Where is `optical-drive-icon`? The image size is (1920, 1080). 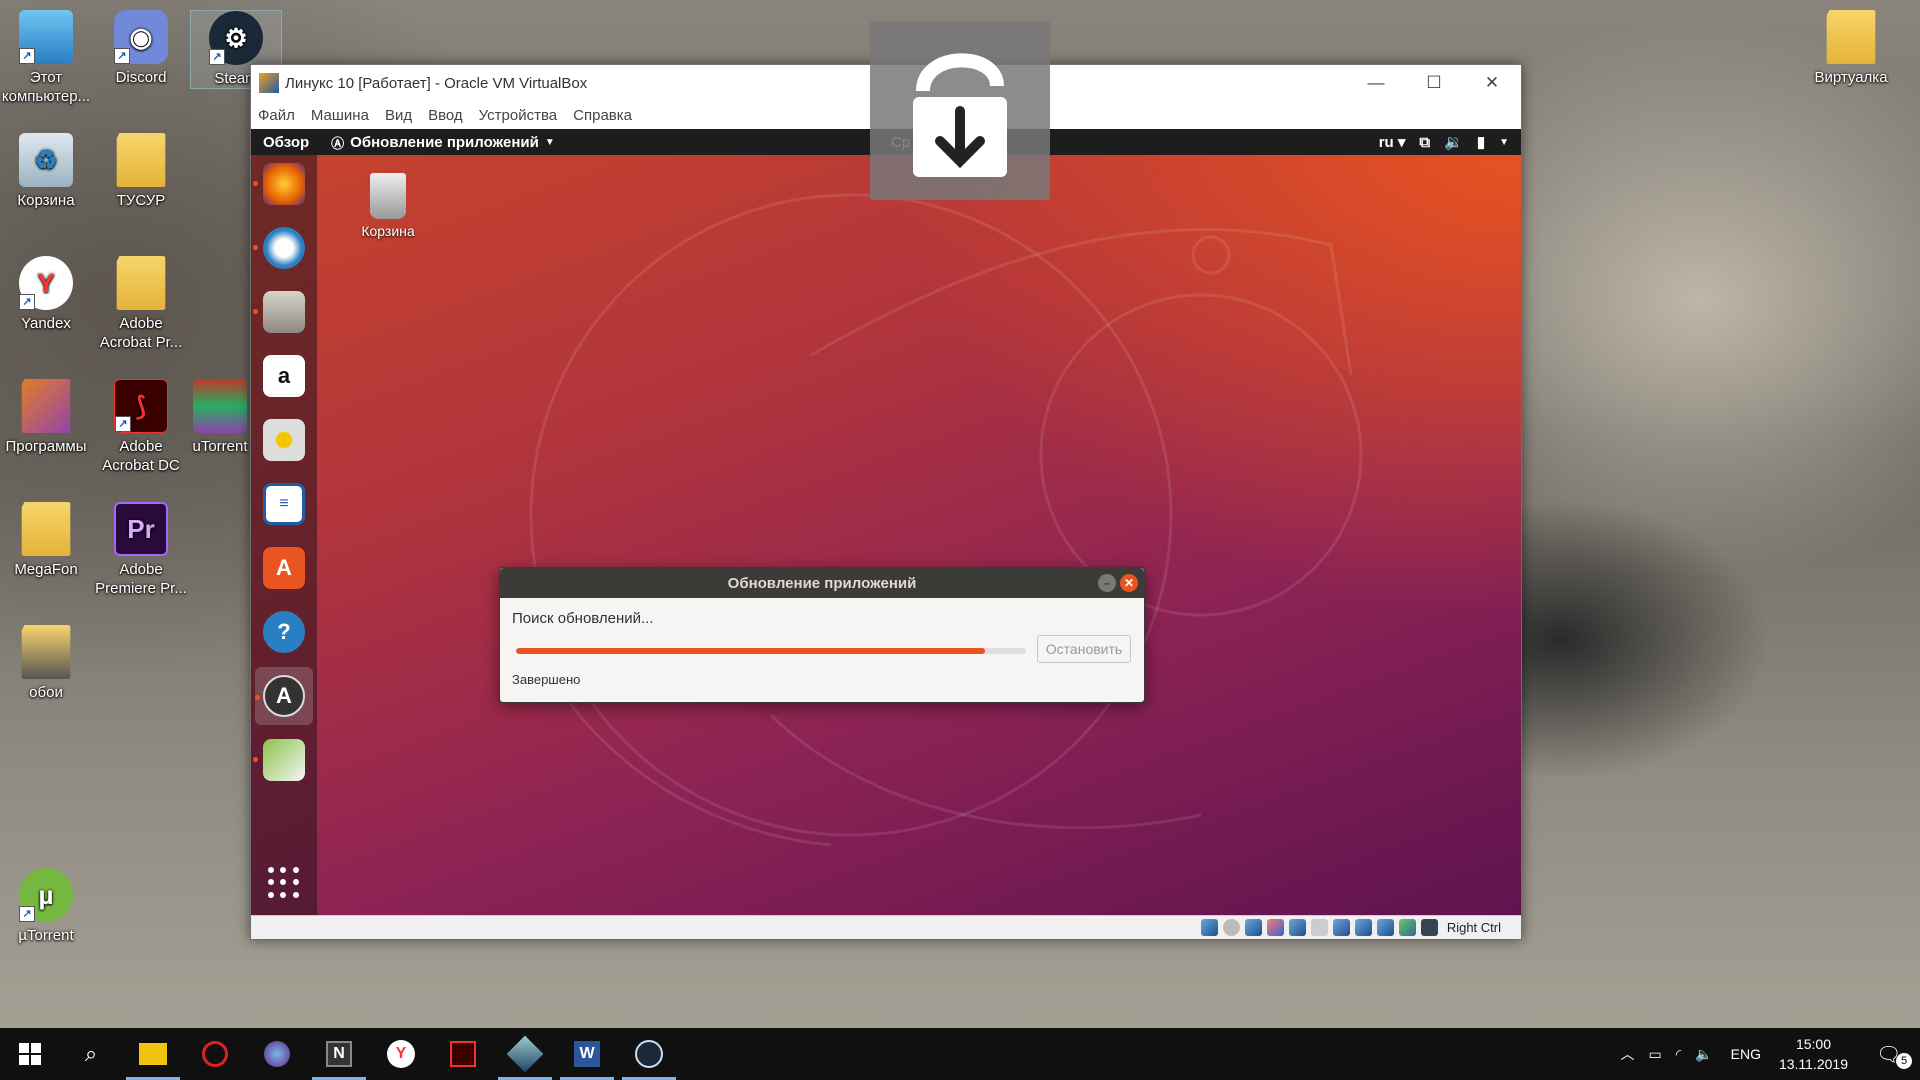 optical-drive-icon is located at coordinates (1231, 927).